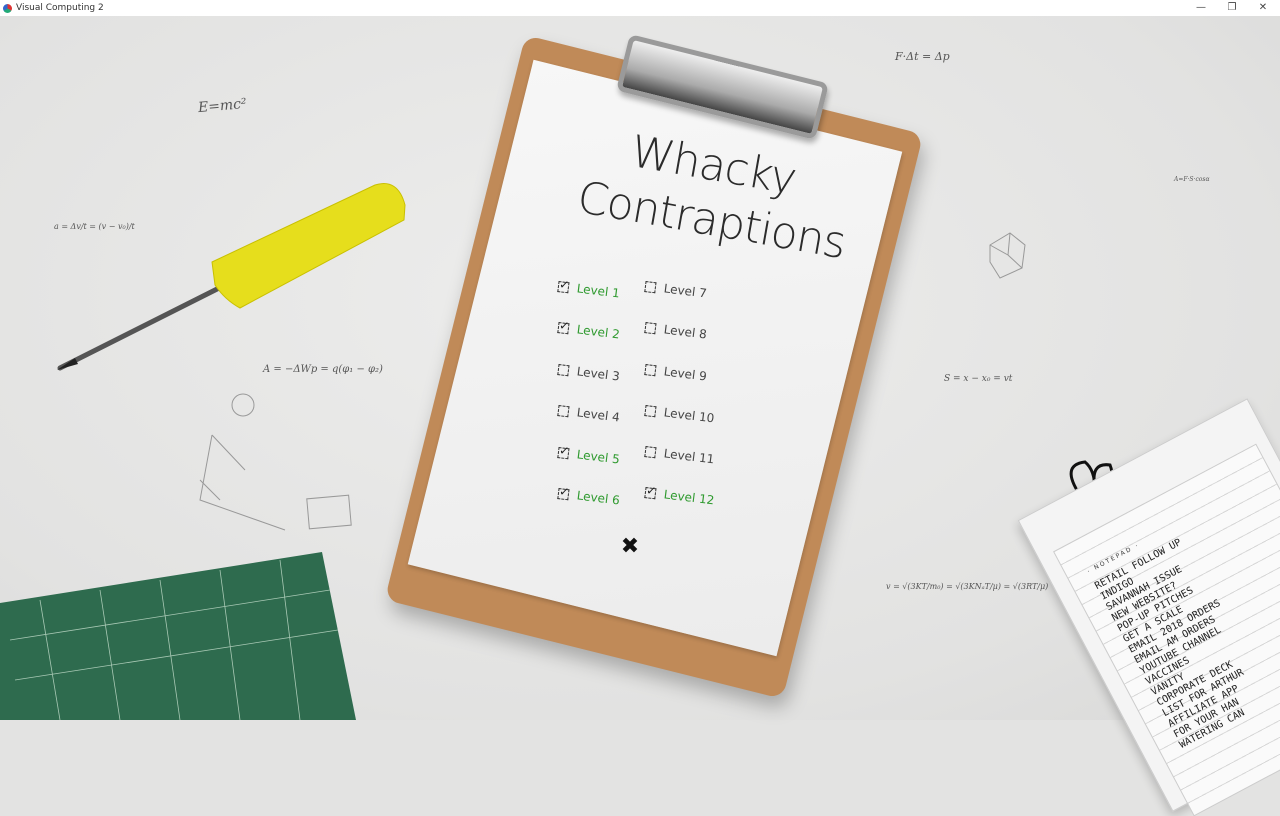  Describe the element at coordinates (231, 277) in the screenshot. I see `screwdriver-icon` at that location.